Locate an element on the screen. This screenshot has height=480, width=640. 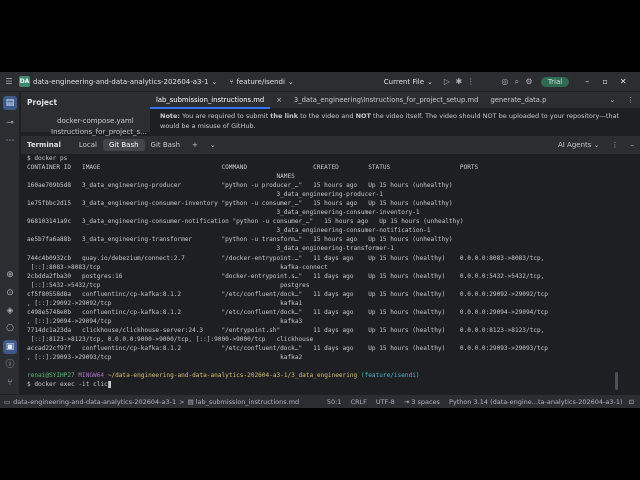
commit-tool-icon: ⊸ is located at coordinates (10, 123).